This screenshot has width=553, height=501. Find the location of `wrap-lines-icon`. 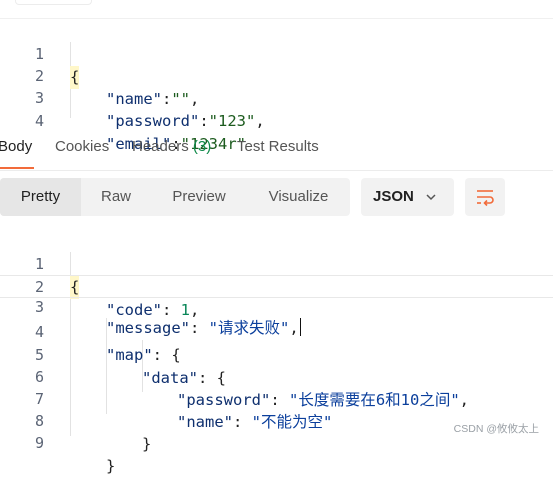

wrap-lines-icon is located at coordinates (485, 198).